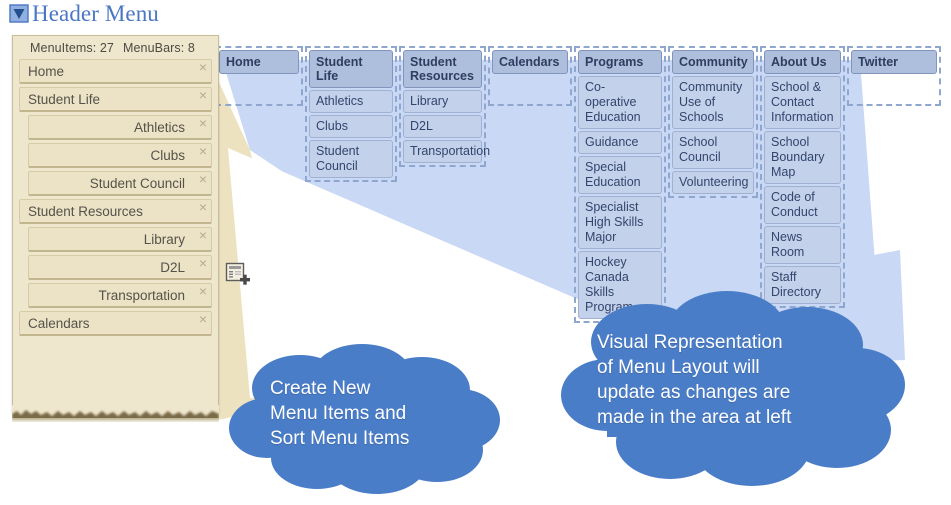 This screenshot has height=505, width=951. Describe the element at coordinates (713, 62) in the screenshot. I see `preview-column-header: Community` at that location.